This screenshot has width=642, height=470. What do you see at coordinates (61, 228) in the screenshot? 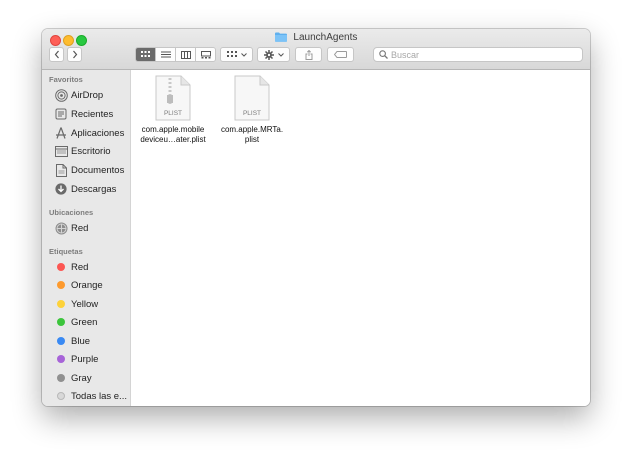
I see `network-icon` at bounding box center [61, 228].